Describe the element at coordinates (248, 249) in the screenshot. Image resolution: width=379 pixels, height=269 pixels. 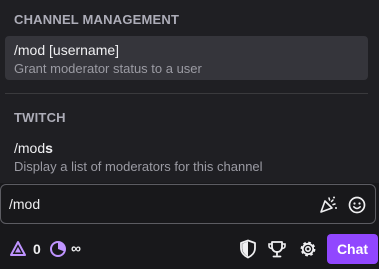
I see `shield-icon` at that location.